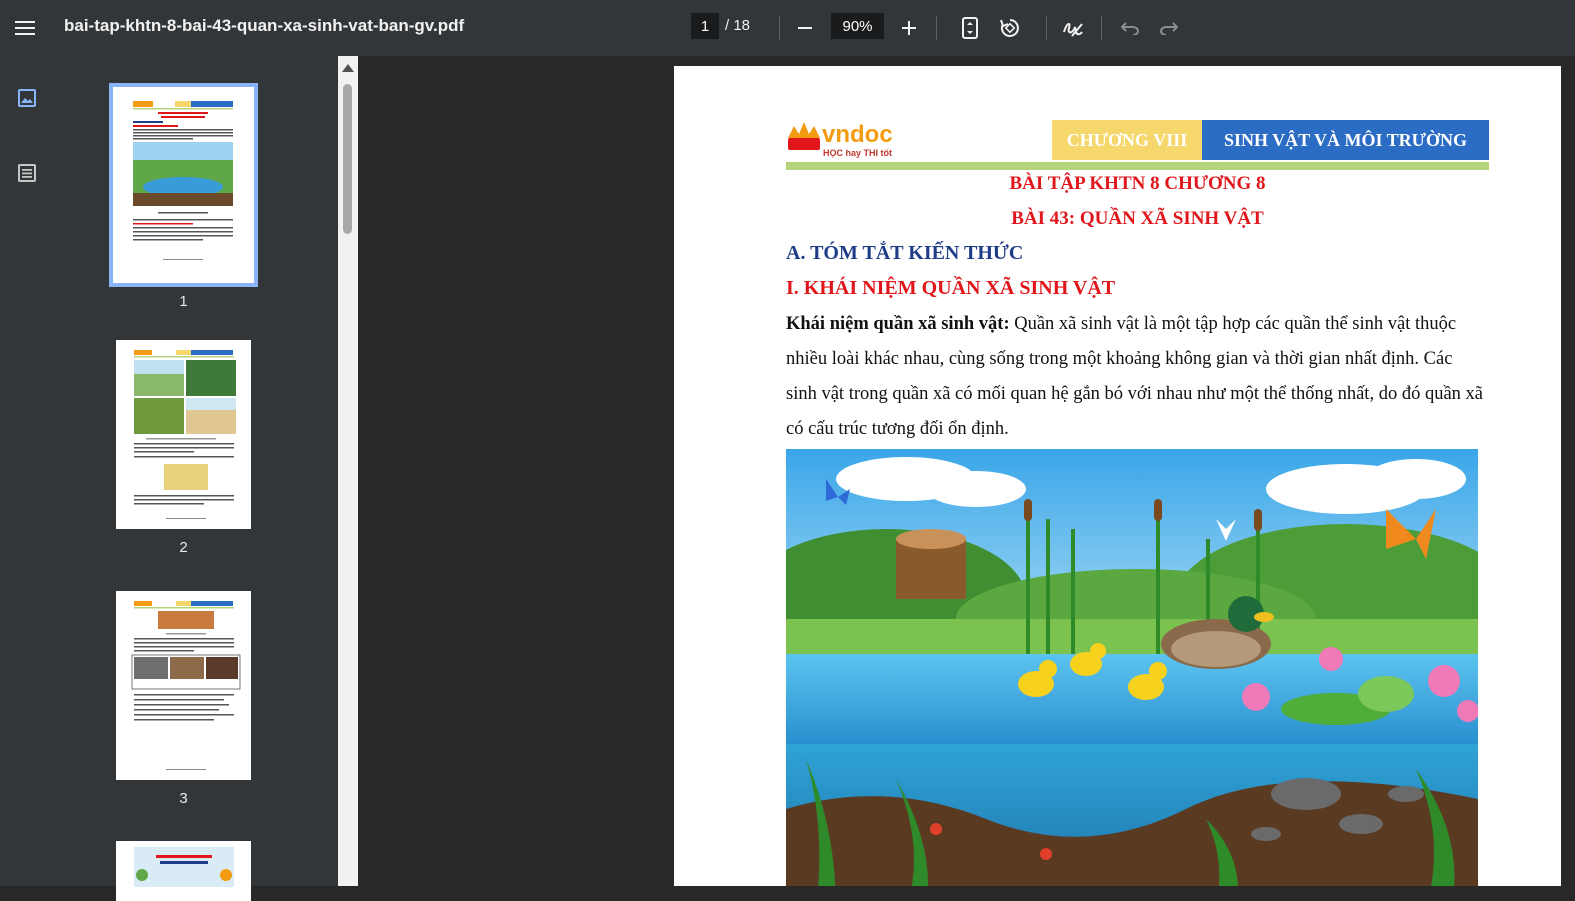  Describe the element at coordinates (951, 288) in the screenshot. I see `section-i-heading: I. KHÁI NIỆM QUẦN XÃ SINH VẬT` at that location.